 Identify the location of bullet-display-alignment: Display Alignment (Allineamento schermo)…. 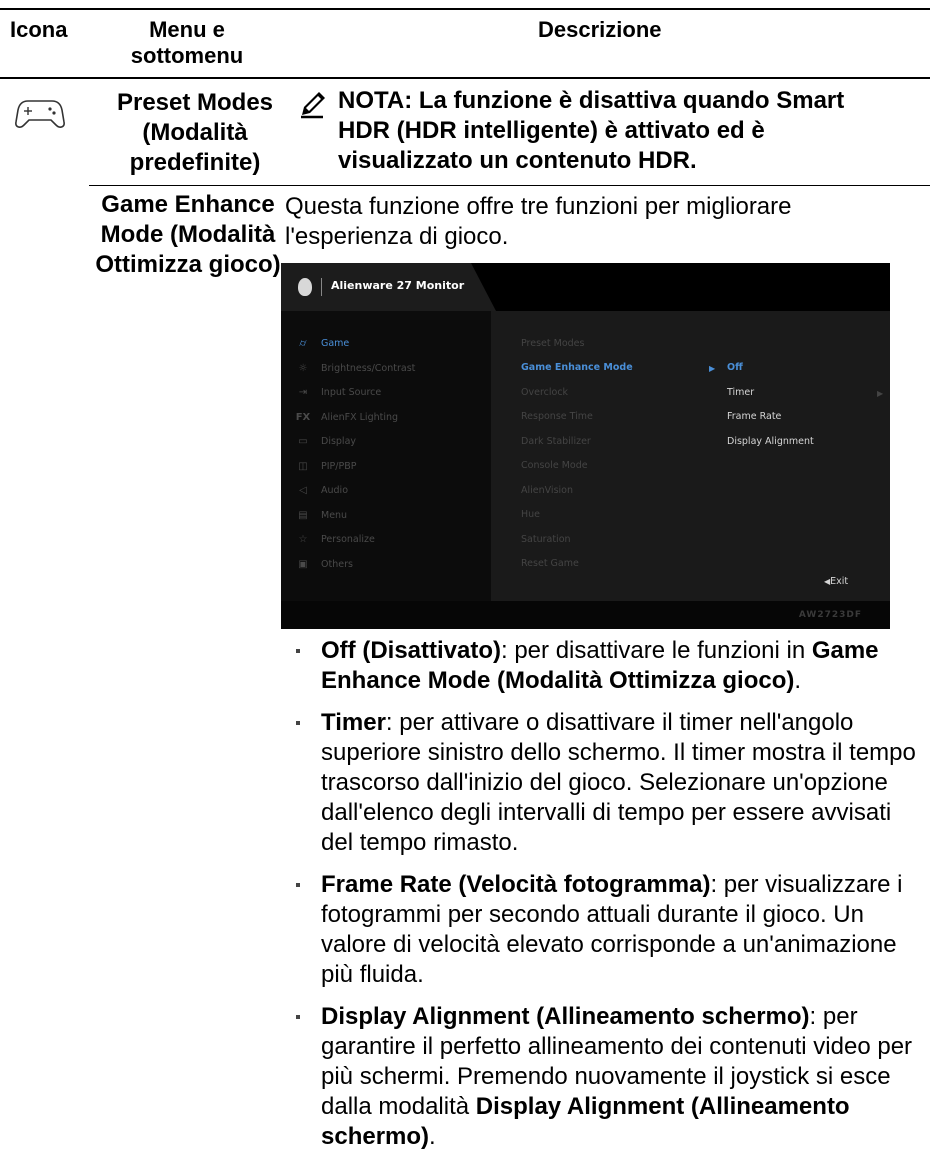
(609, 1077).